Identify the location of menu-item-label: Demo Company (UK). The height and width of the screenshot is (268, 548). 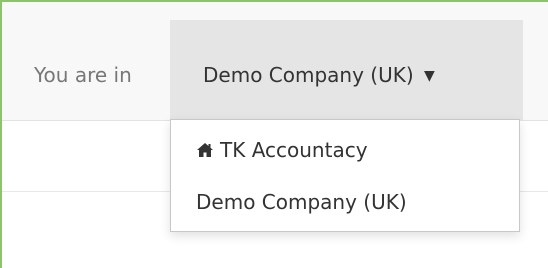
(301, 202).